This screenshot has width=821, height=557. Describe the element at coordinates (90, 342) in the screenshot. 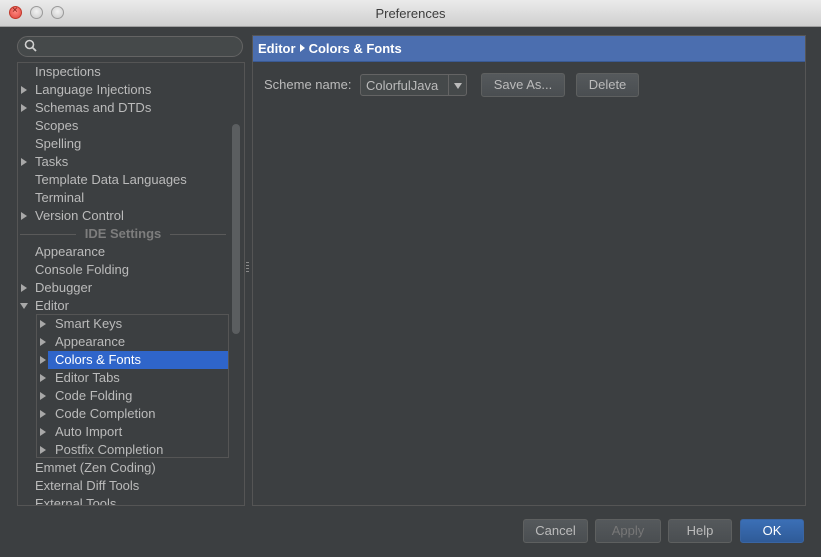

I see `tree-item-editor-appearance: Appearance` at that location.